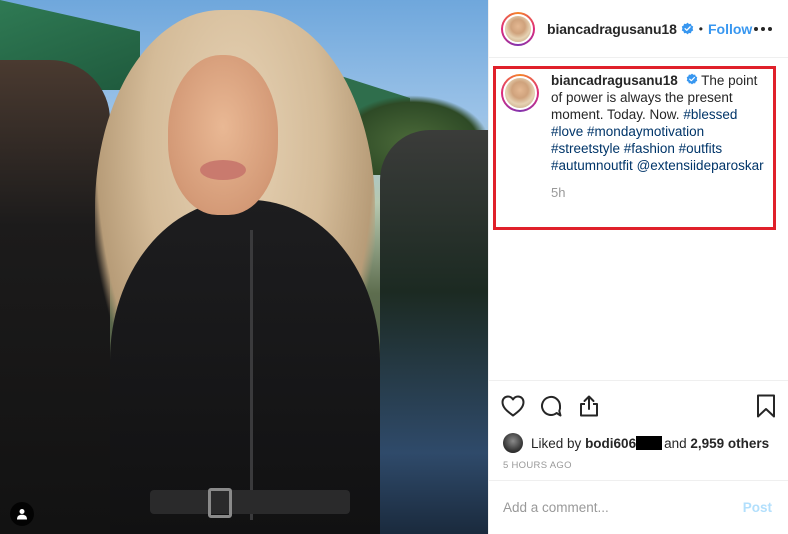 Image resolution: width=788 pixels, height=534 pixels. Describe the element at coordinates (649, 148) in the screenshot. I see `hashtag-link: #fashion` at that location.